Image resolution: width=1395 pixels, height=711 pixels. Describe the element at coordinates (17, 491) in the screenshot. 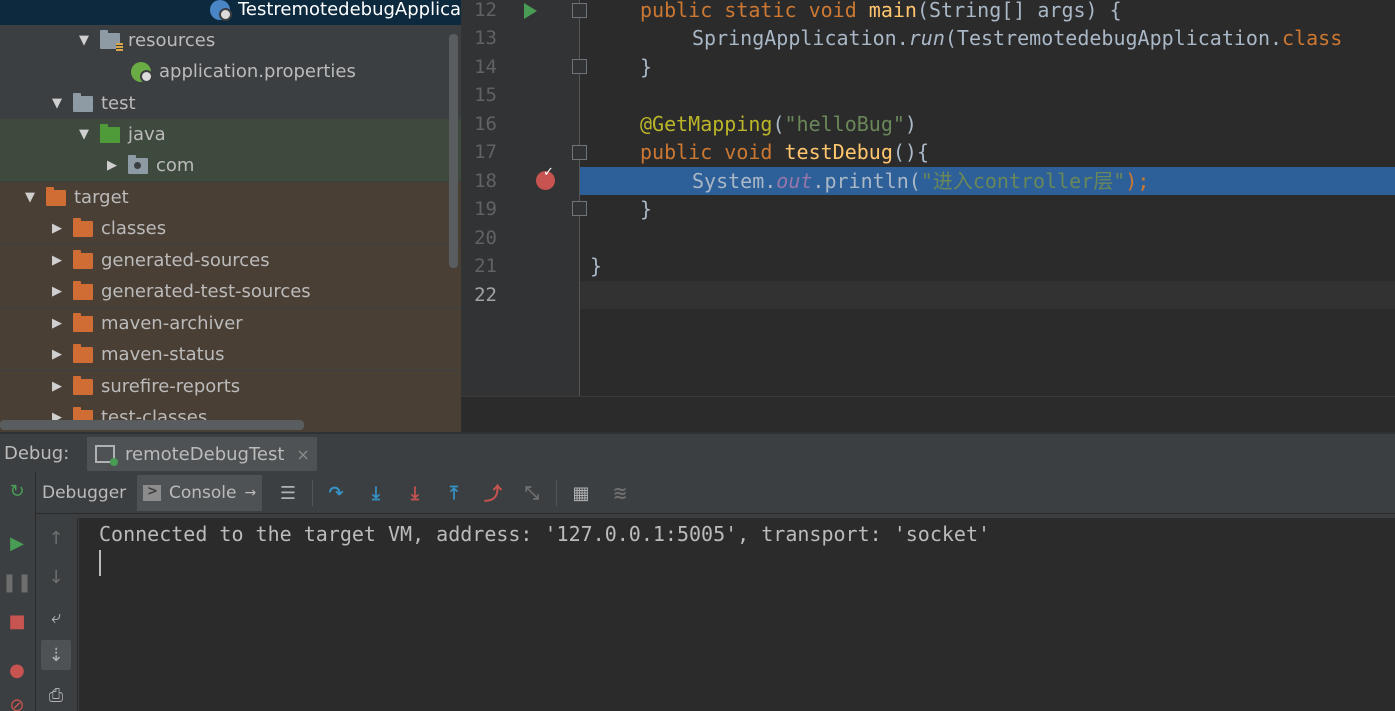

I see `rerun-icon: ↻` at that location.